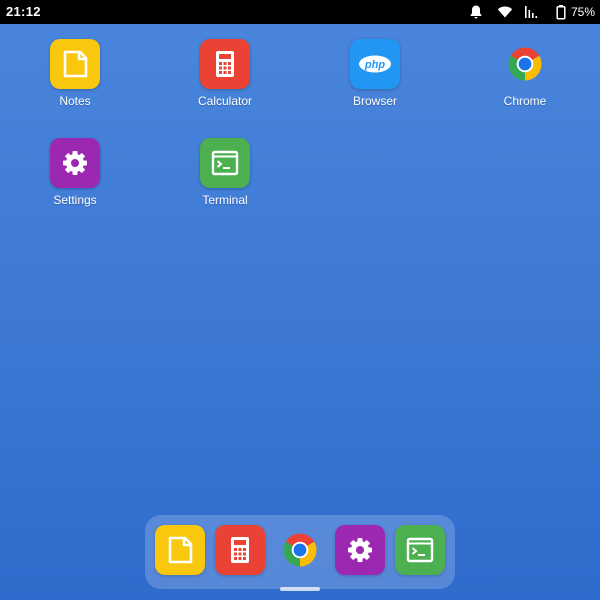 This screenshot has height=600, width=600. What do you see at coordinates (225, 101) in the screenshot?
I see `app-label: Calculator` at bounding box center [225, 101].